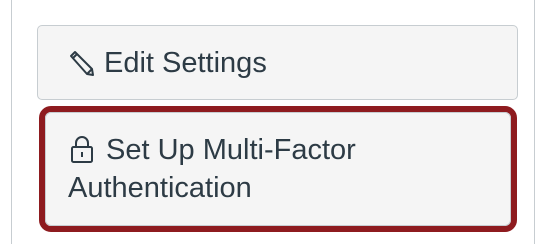  What do you see at coordinates (82, 150) in the screenshot?
I see `lock-icon` at bounding box center [82, 150].